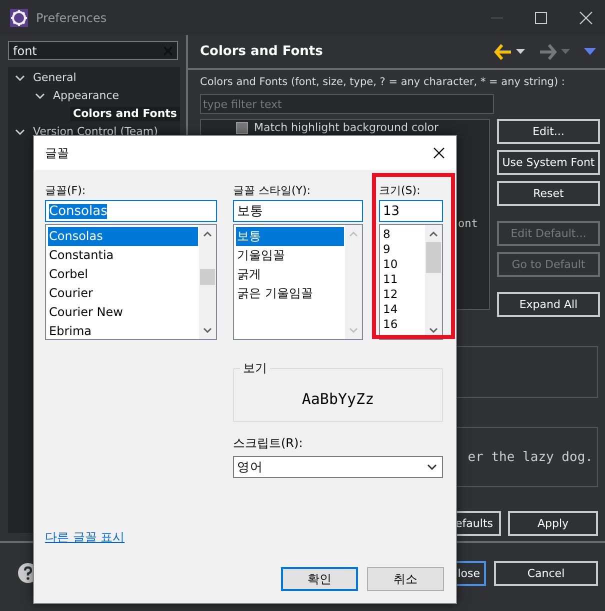  I want to click on tree-item: Appearance, so click(86, 96).